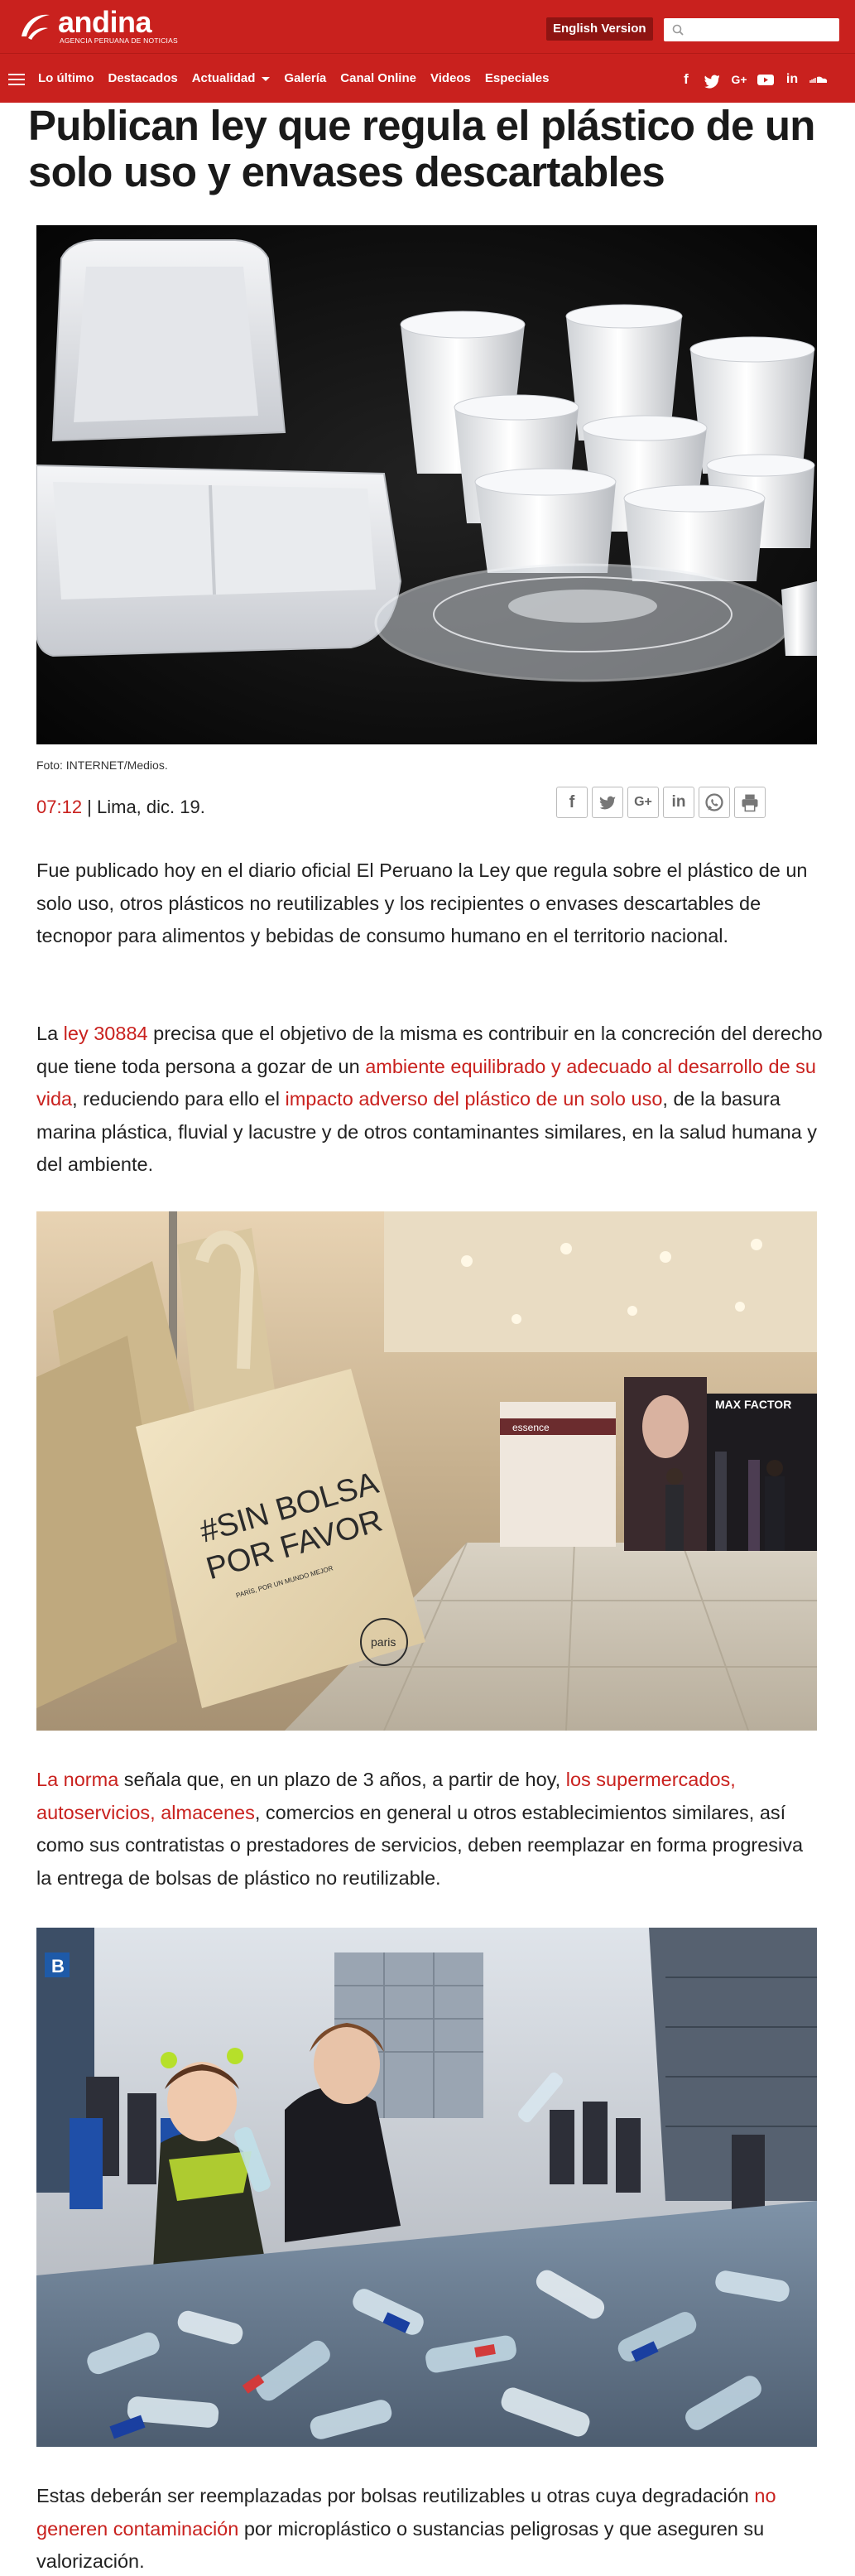 This screenshot has width=855, height=2576. What do you see at coordinates (819, 79) in the screenshot?
I see `soundcloud-icon` at bounding box center [819, 79].